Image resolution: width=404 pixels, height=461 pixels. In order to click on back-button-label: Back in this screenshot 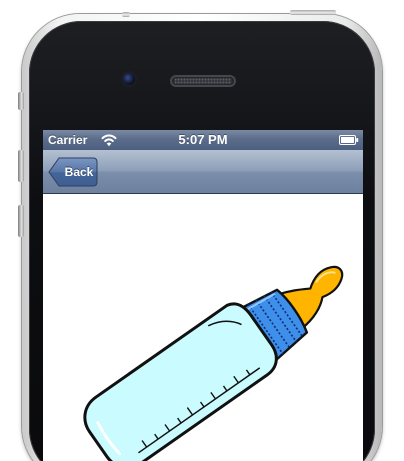, I will do `click(79, 172)`.